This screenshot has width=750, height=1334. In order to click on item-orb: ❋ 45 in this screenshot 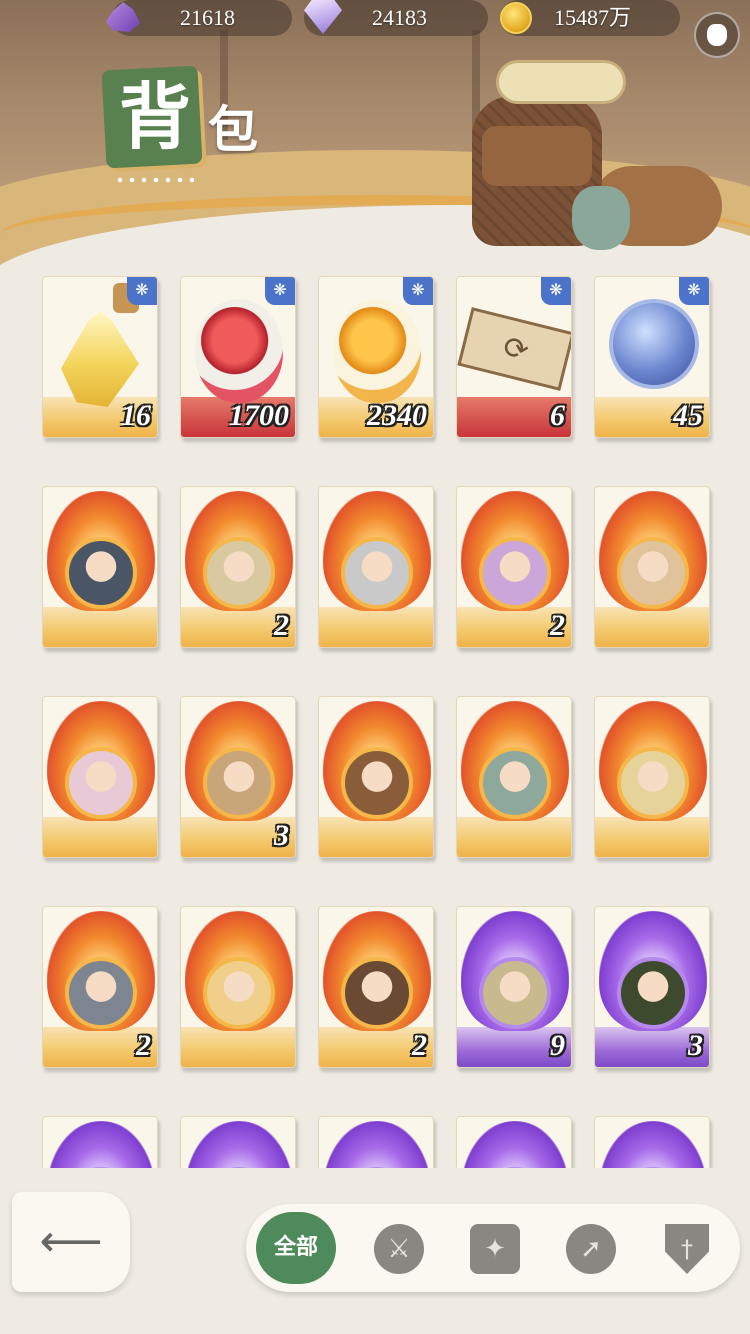, I will do `click(652, 357)`.